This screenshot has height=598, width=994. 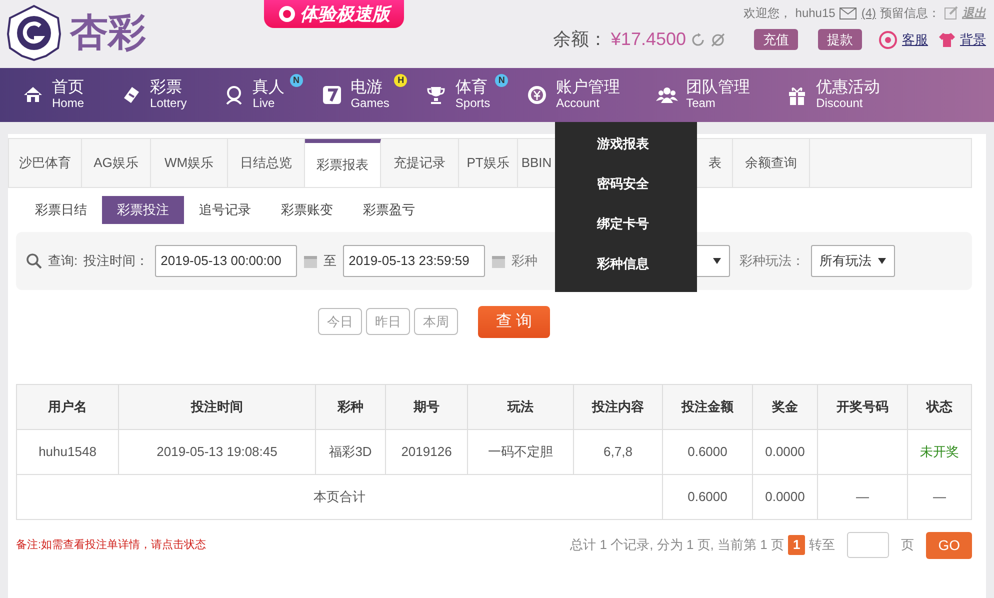 I want to click on column-header: 投注时间, so click(x=217, y=406).